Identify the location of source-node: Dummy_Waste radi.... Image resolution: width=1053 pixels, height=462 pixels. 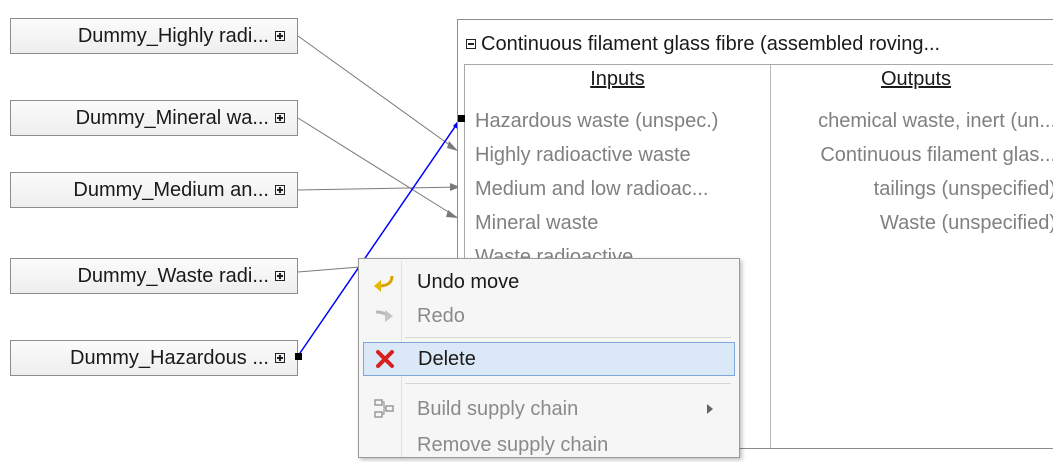
(154, 276).